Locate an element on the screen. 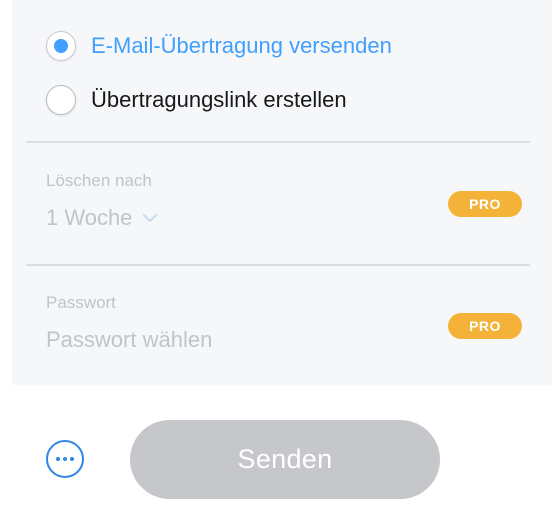 Image resolution: width=552 pixels, height=522 pixels. password-label: Passwort is located at coordinates (81, 302).